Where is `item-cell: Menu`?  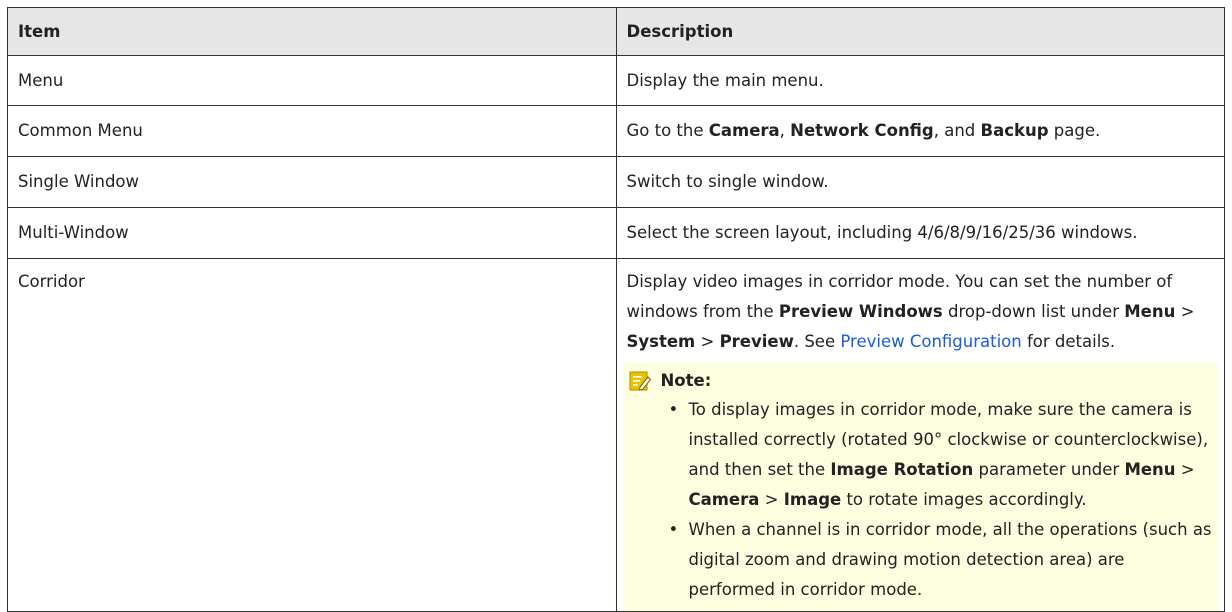 item-cell: Menu is located at coordinates (312, 80).